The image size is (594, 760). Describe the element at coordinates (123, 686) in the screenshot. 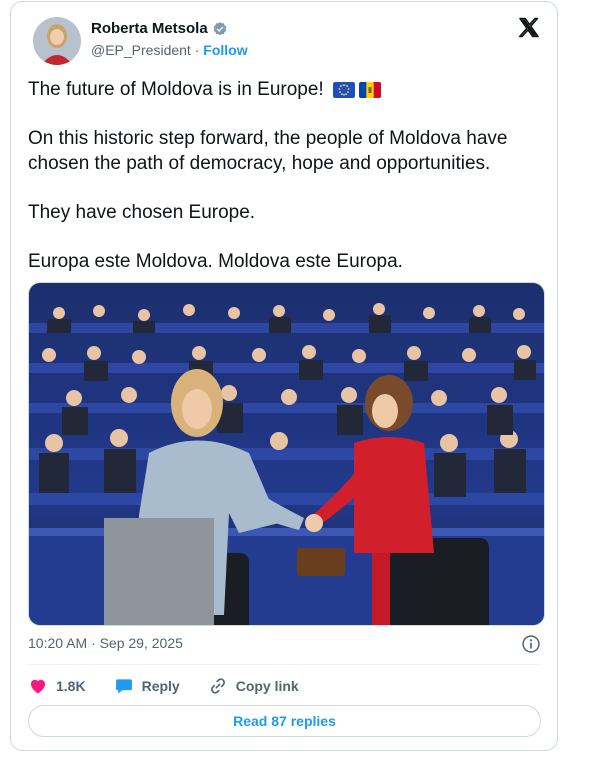

I see `reply-bubble-icon` at that location.